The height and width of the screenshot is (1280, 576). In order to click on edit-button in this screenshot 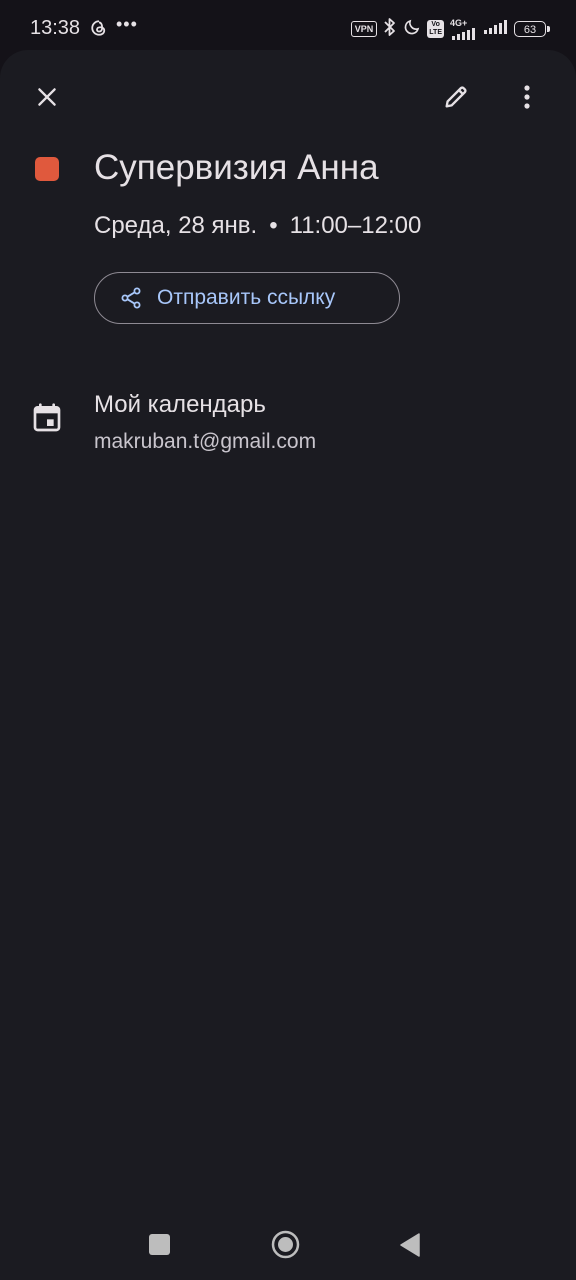, I will do `click(456, 97)`.